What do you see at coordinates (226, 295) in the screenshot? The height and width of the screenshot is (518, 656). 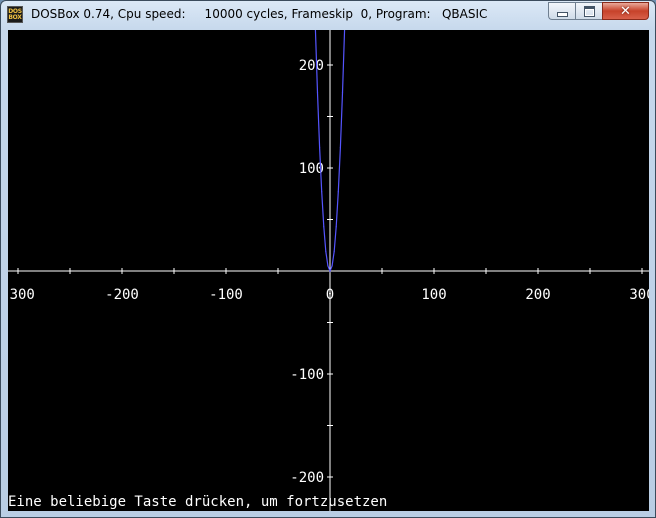 I see `x-tick-label: -100` at bounding box center [226, 295].